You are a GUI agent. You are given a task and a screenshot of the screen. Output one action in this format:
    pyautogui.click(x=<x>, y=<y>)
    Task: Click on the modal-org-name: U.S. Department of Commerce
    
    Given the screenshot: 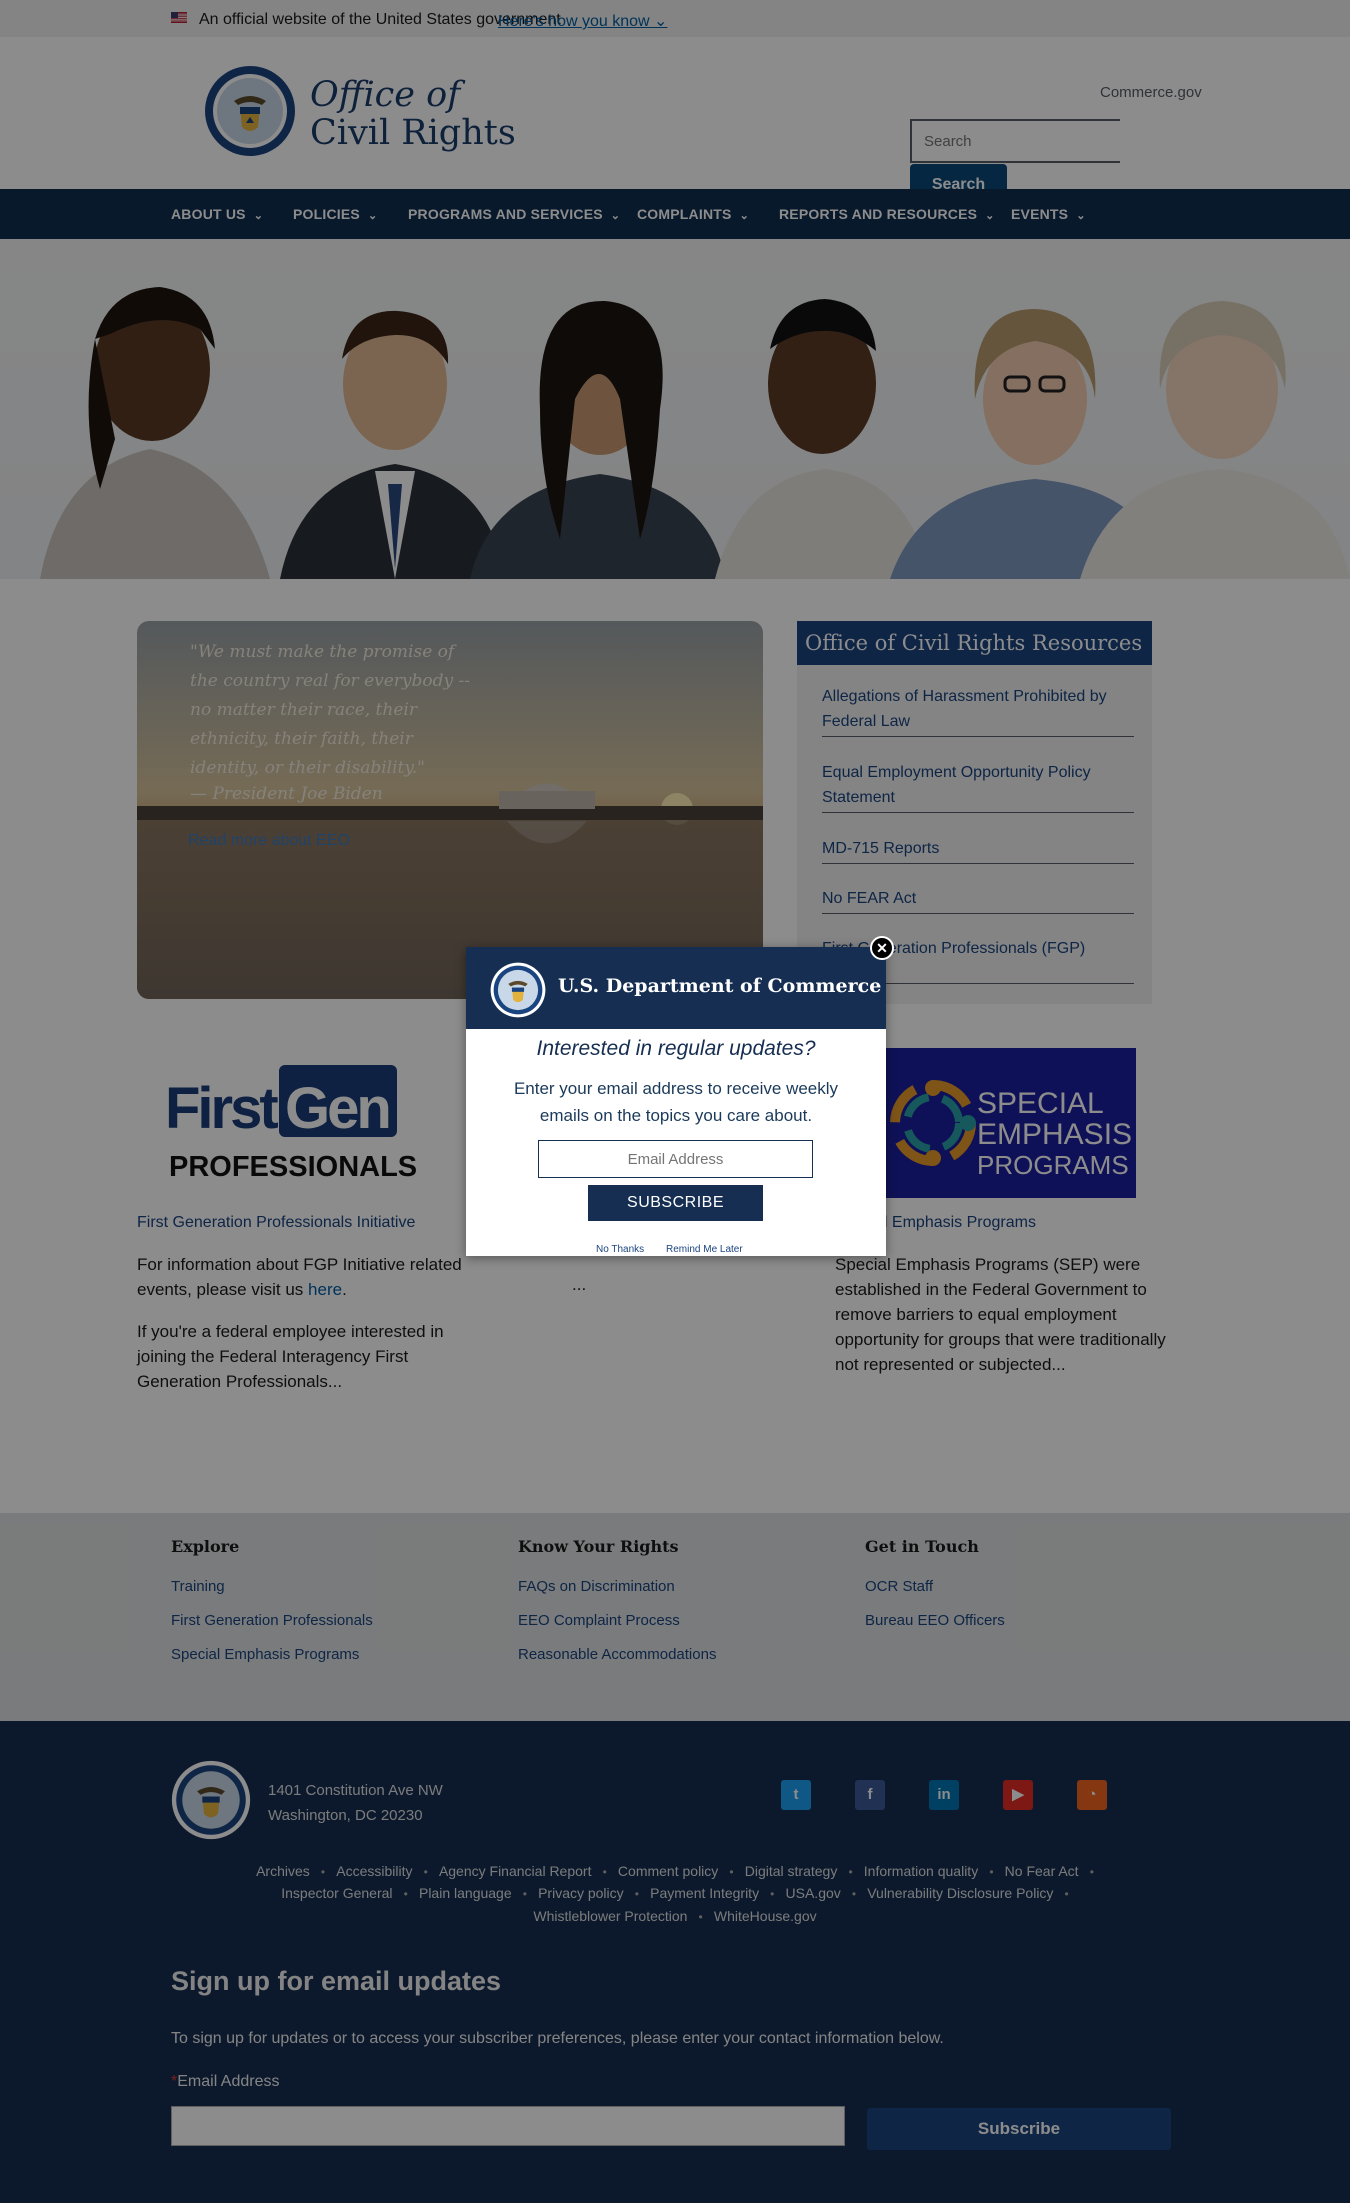 What is the action you would take?
    pyautogui.click(x=720, y=986)
    